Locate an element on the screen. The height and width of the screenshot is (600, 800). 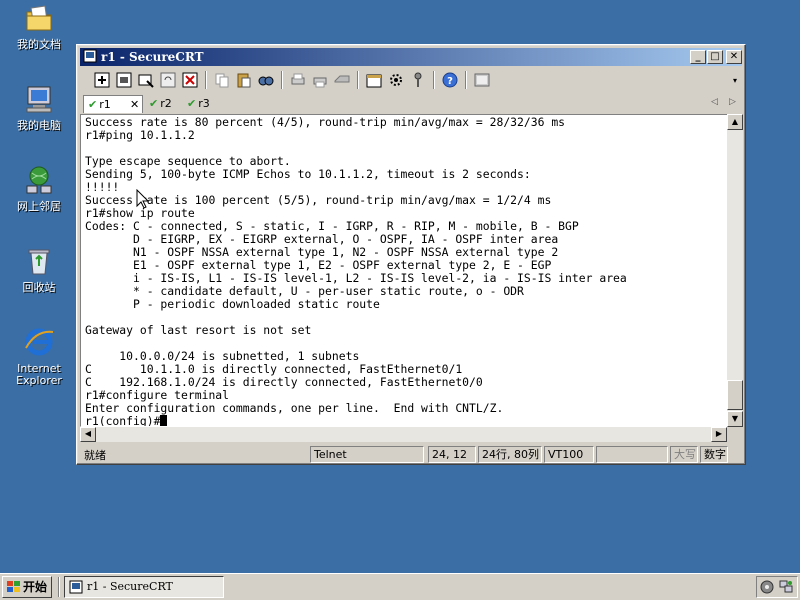
desktop-icon-recycle-bin: 回收站 is located at coordinates (39, 269).